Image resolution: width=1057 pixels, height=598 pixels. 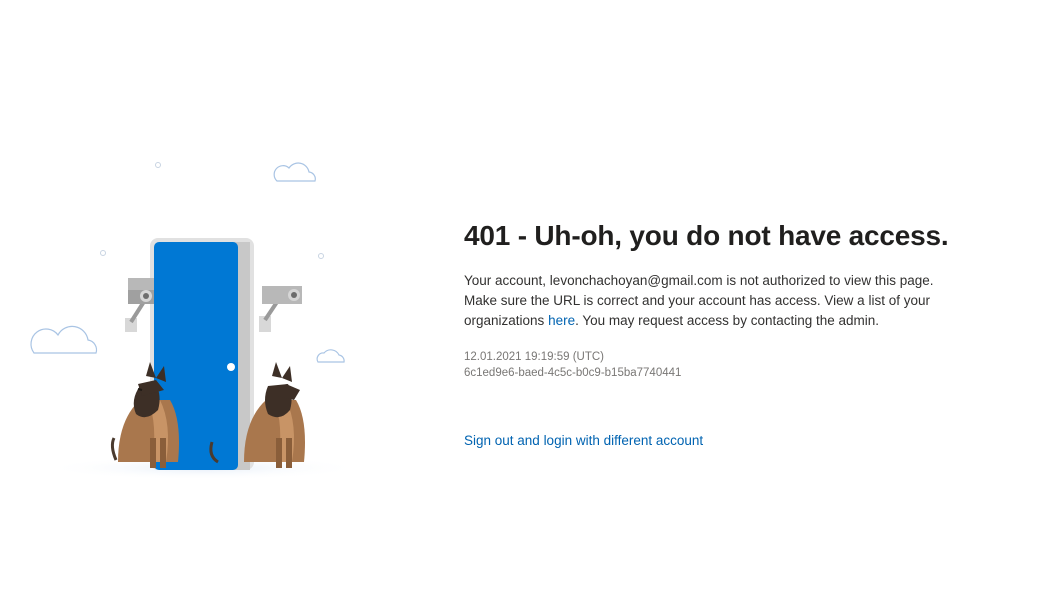 What do you see at coordinates (706, 235) in the screenshot?
I see `page-title: 401 - Uh-oh, you do not have access.` at bounding box center [706, 235].